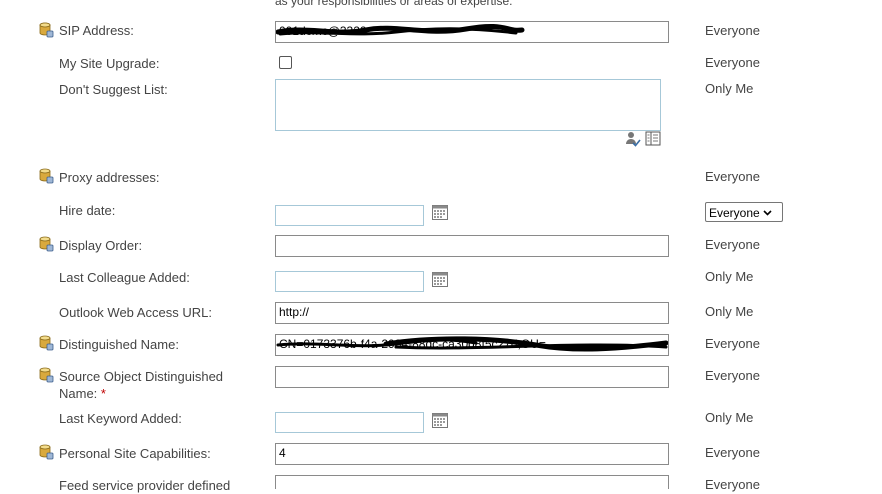 This screenshot has width=882, height=494. Describe the element at coordinates (472, 377) in the screenshot. I see `source-object-dn-input` at that location.